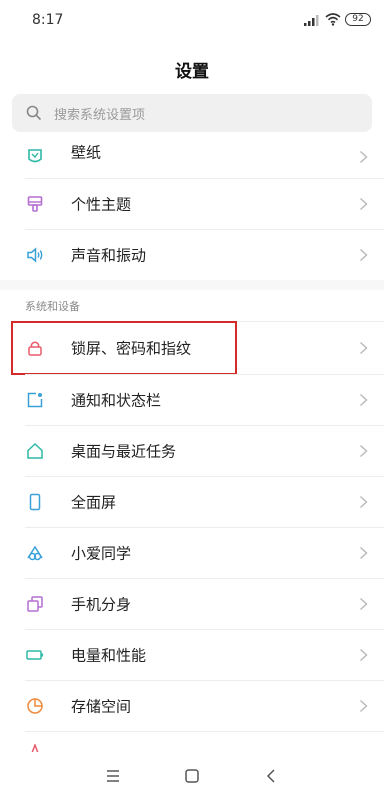 This screenshot has height=800, width=384. Describe the element at coordinates (94, 502) in the screenshot. I see `setting-label: 全面屏` at that location.